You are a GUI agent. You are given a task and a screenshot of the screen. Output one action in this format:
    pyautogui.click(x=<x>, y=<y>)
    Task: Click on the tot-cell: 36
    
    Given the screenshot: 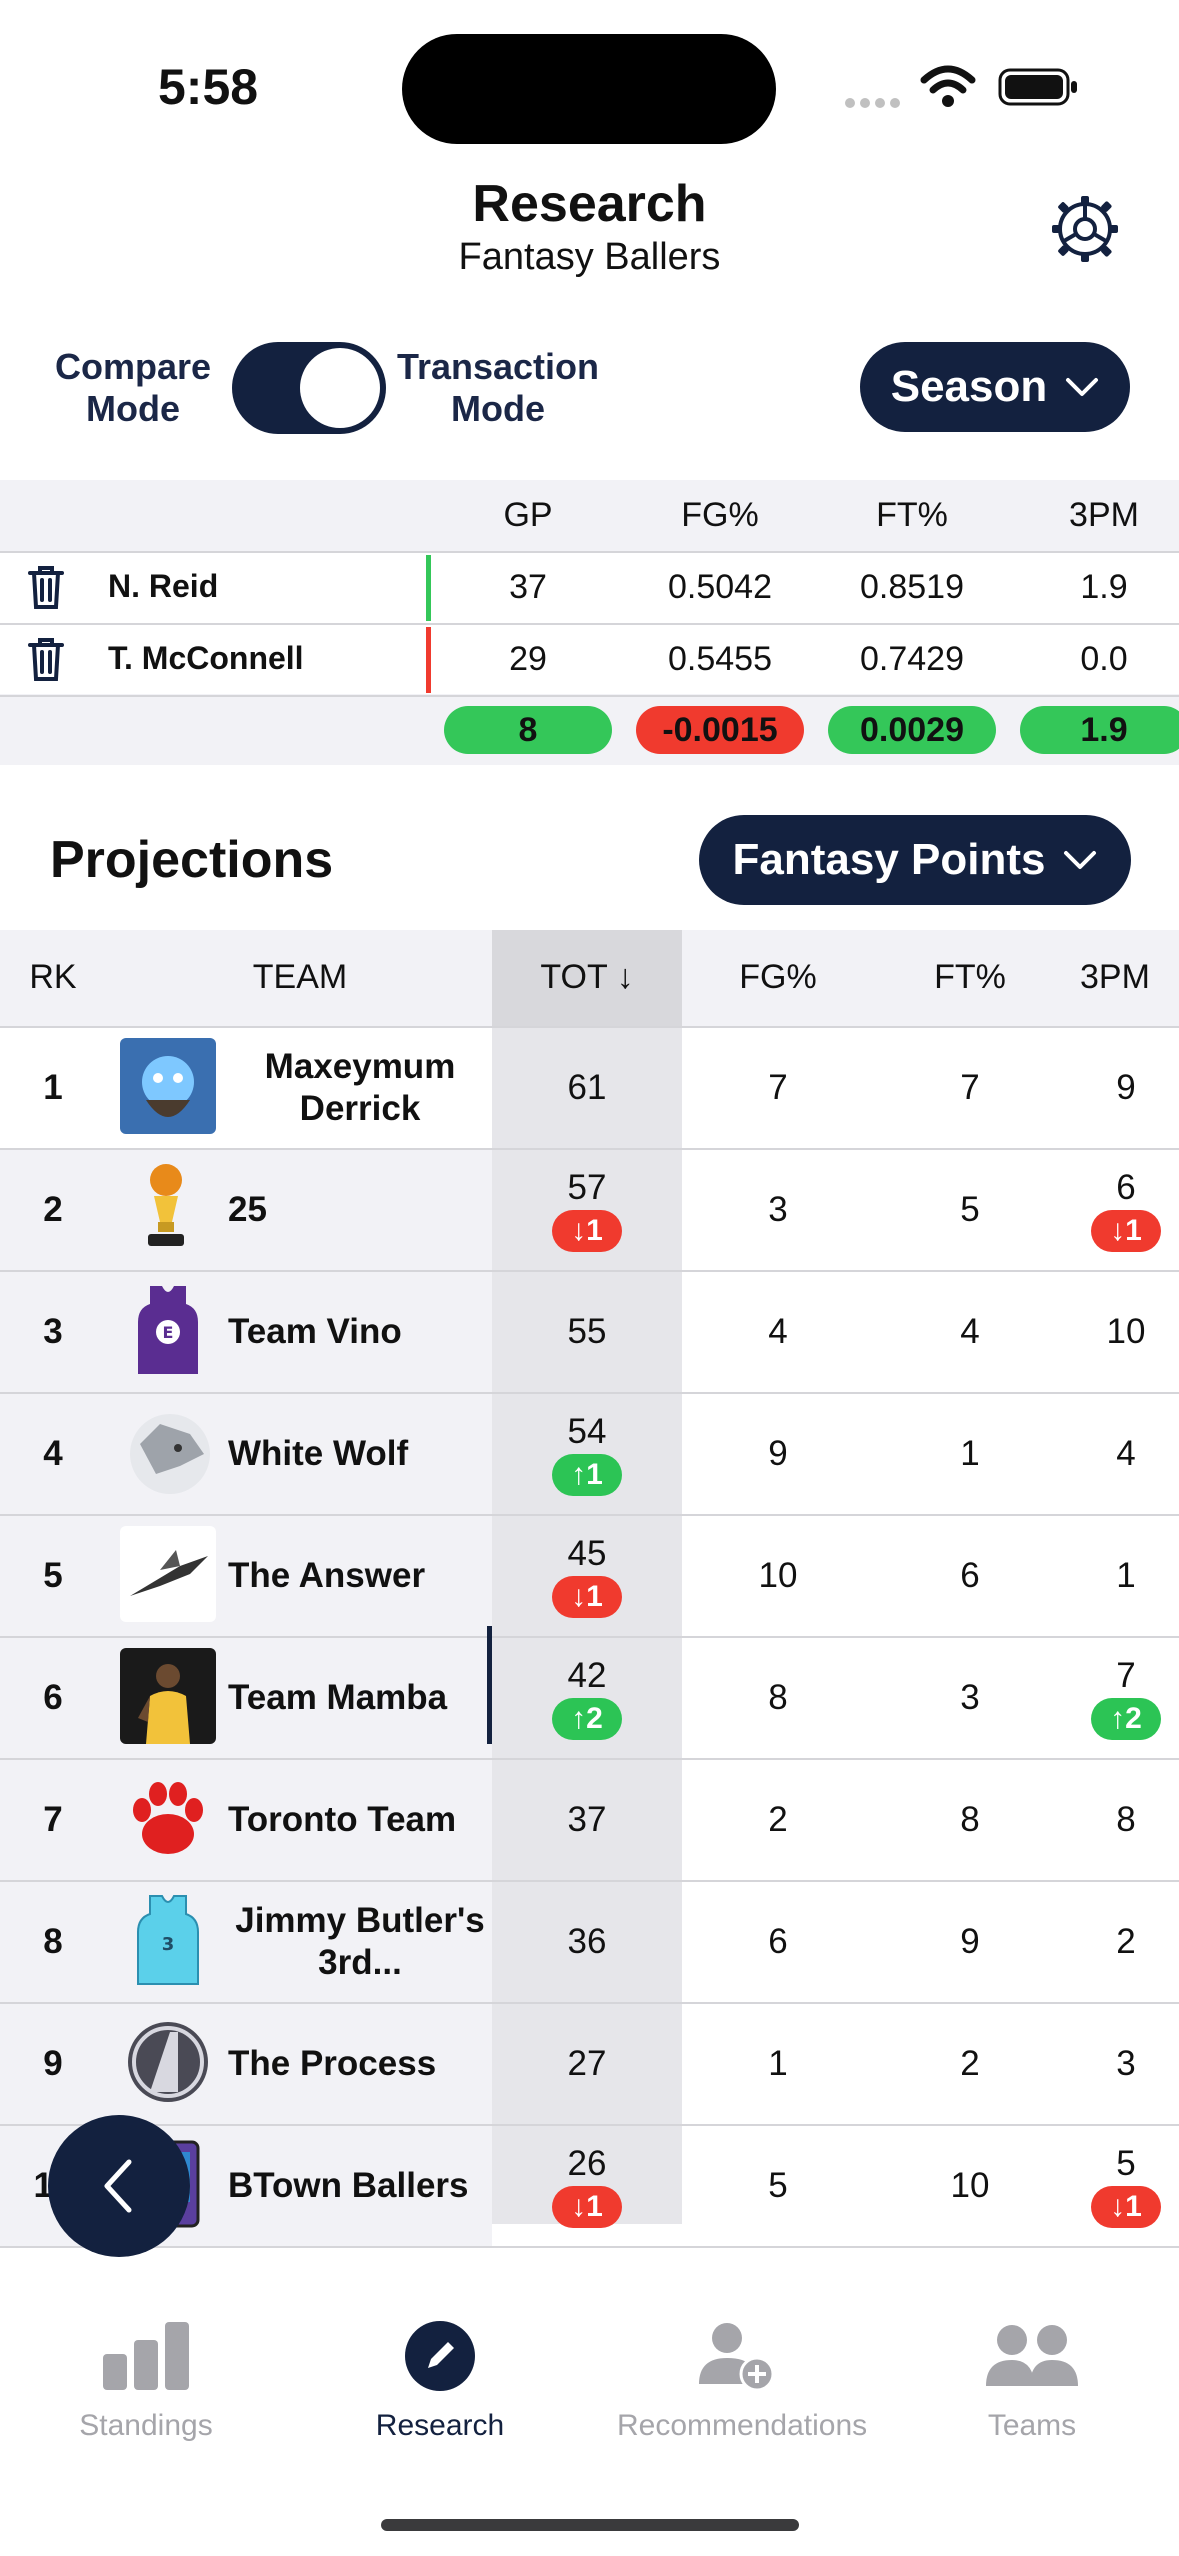 What is the action you would take?
    pyautogui.click(x=587, y=1942)
    